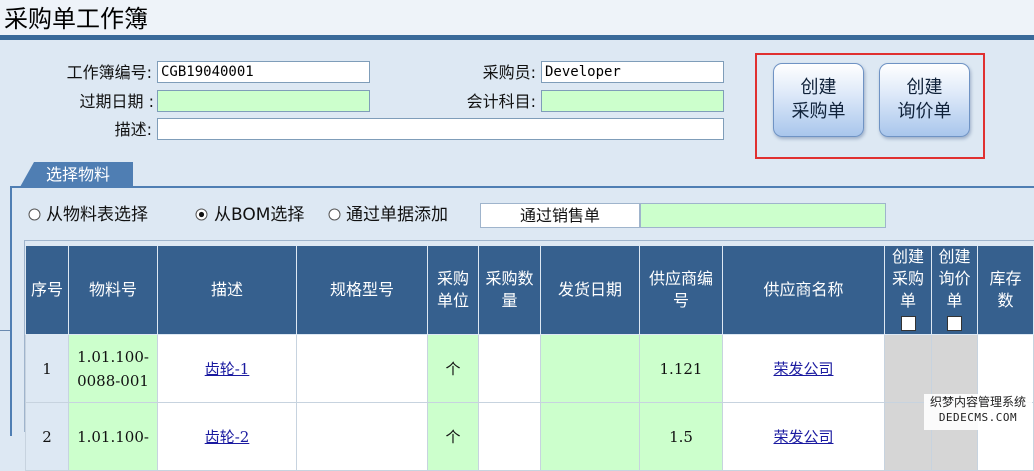 The height and width of the screenshot is (471, 1034). What do you see at coordinates (509, 290) in the screenshot?
I see `col-header-qty: 采购数 量` at bounding box center [509, 290].